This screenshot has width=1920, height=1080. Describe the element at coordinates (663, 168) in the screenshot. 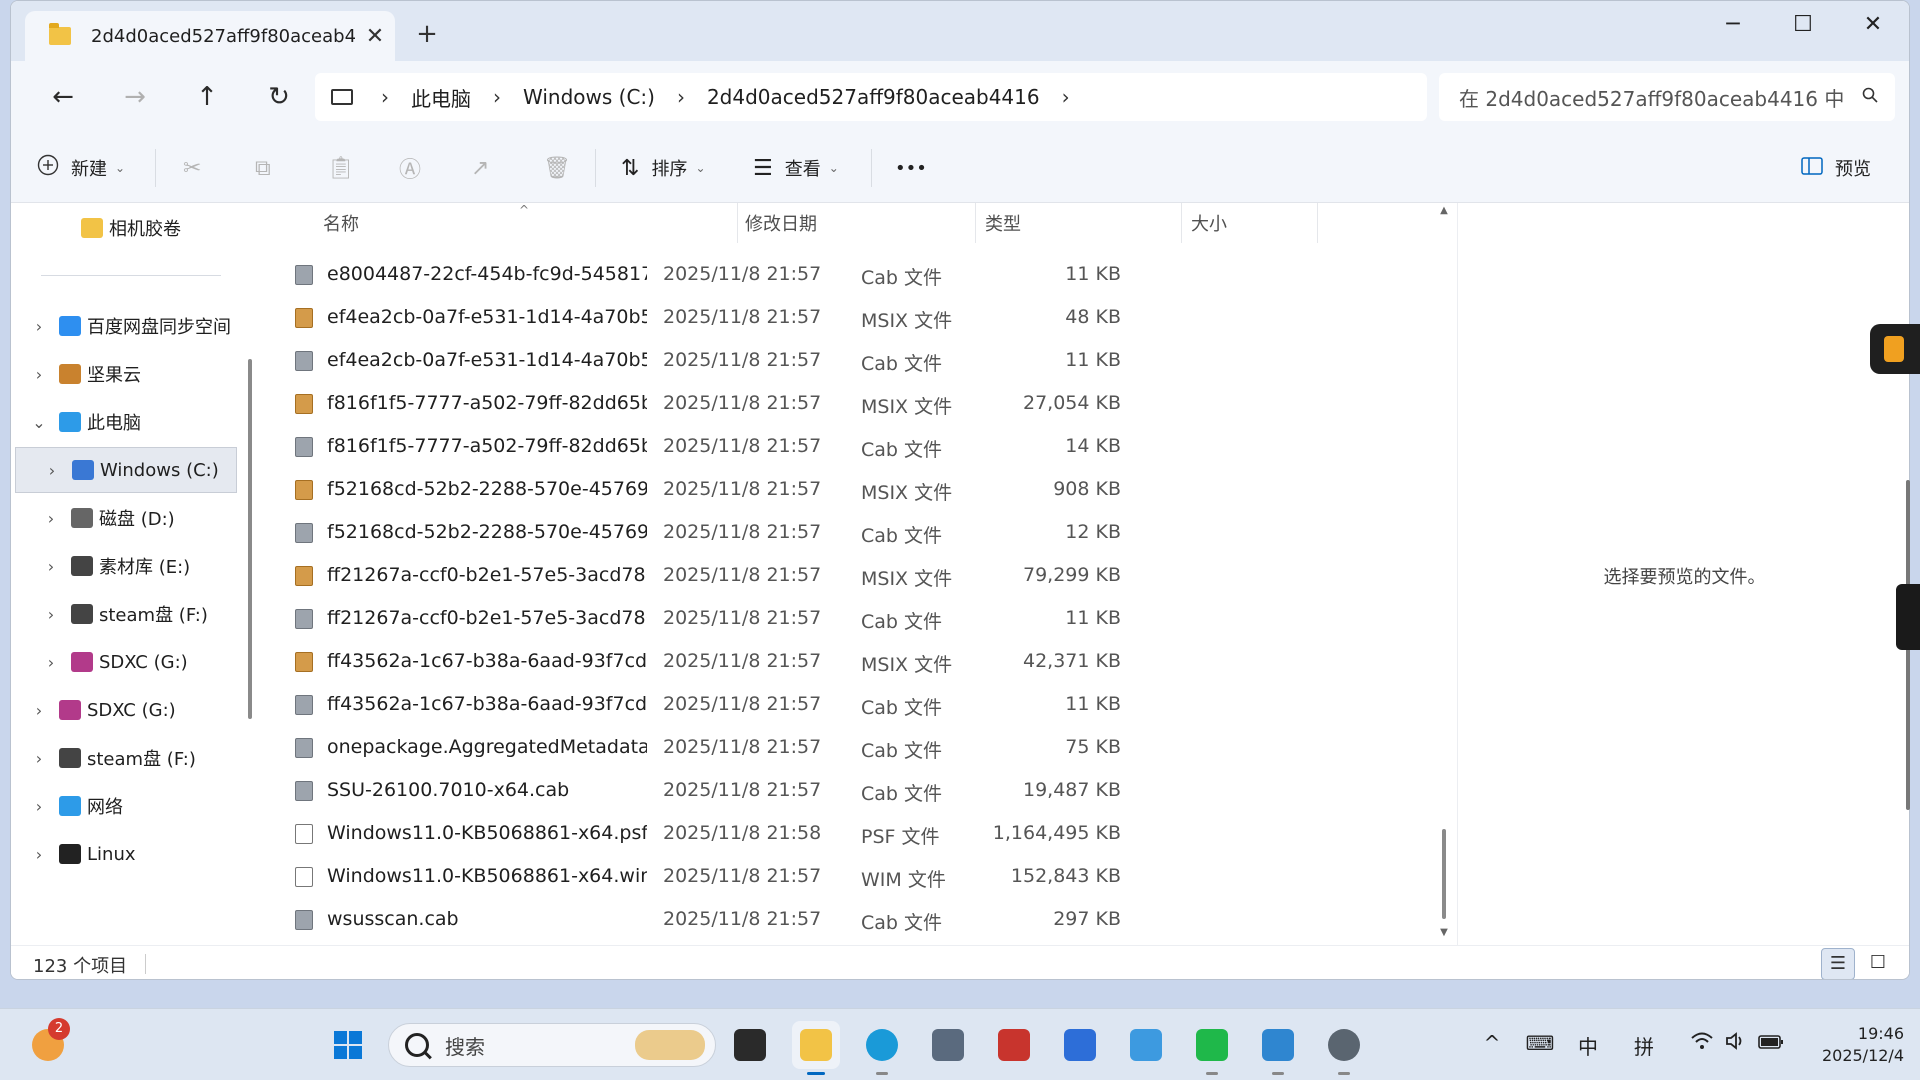

I see `sort-button: ⇅ 排序 ⌄` at that location.